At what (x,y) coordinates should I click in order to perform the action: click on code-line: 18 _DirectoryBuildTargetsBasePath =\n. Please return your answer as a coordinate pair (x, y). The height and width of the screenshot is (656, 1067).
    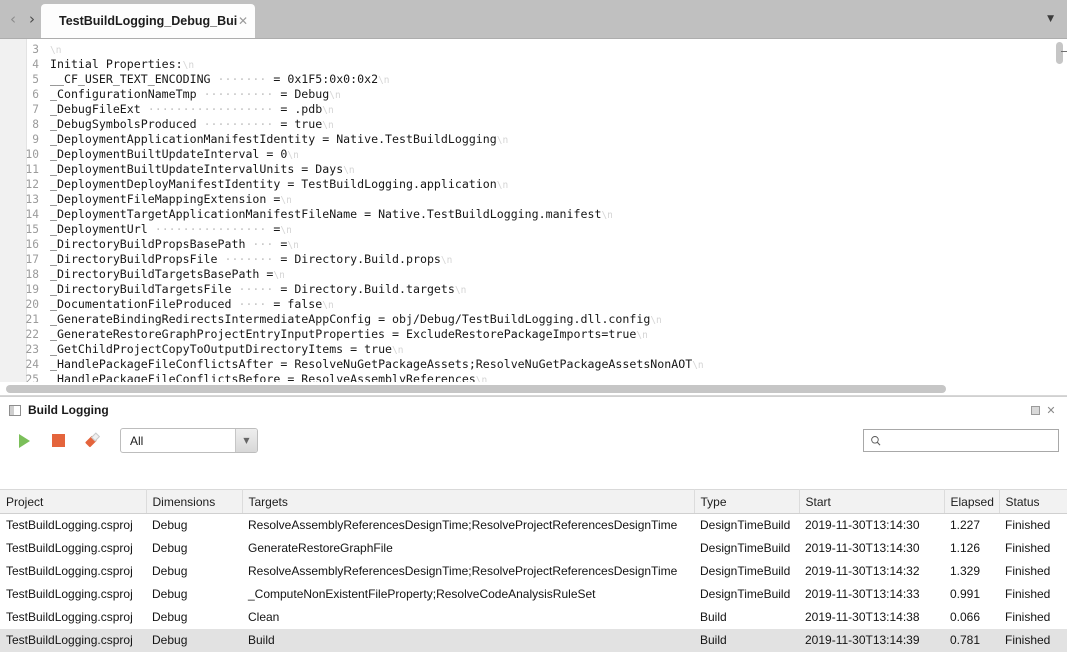
    Looking at the image, I should click on (515, 274).